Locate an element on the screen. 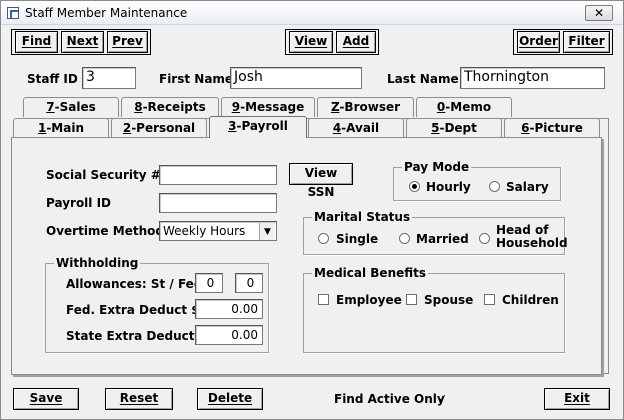  medical-benefits-group: Medical Benefits is located at coordinates (434, 309).